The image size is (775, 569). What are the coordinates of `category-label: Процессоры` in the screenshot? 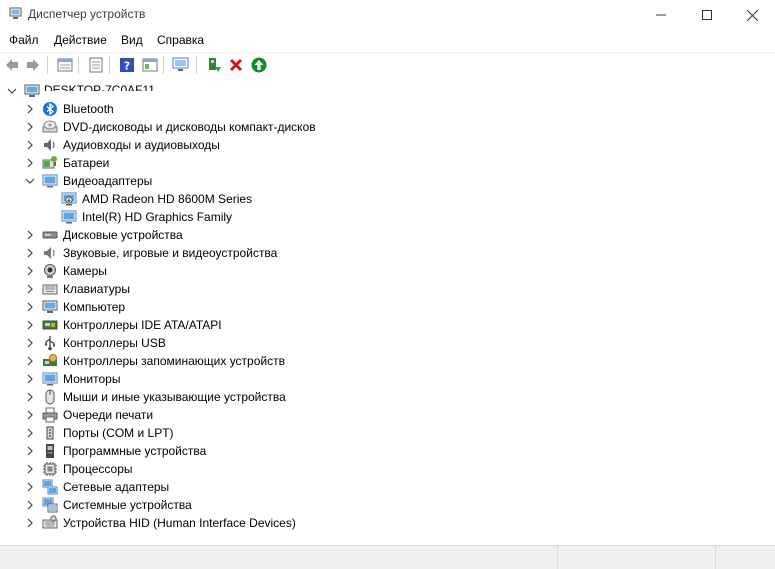 It's located at (98, 469).